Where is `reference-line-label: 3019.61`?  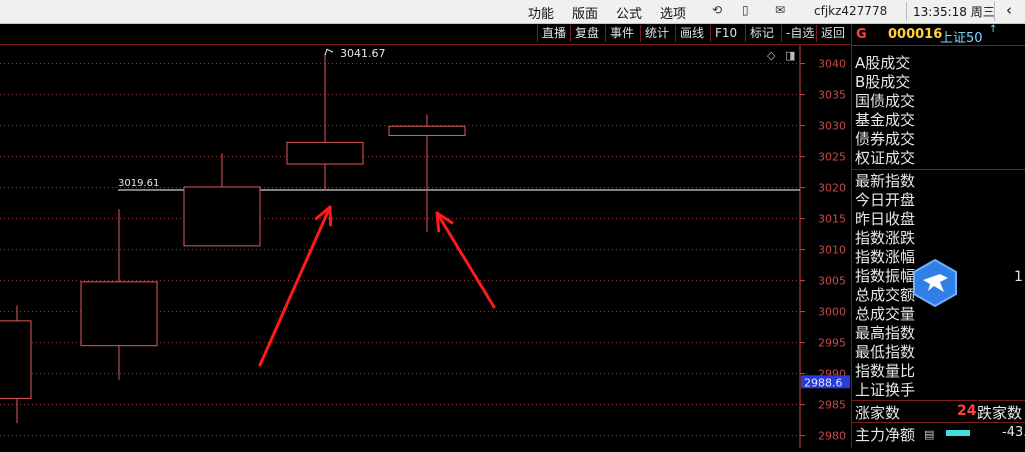
reference-line-label: 3019.61 is located at coordinates (138, 183).